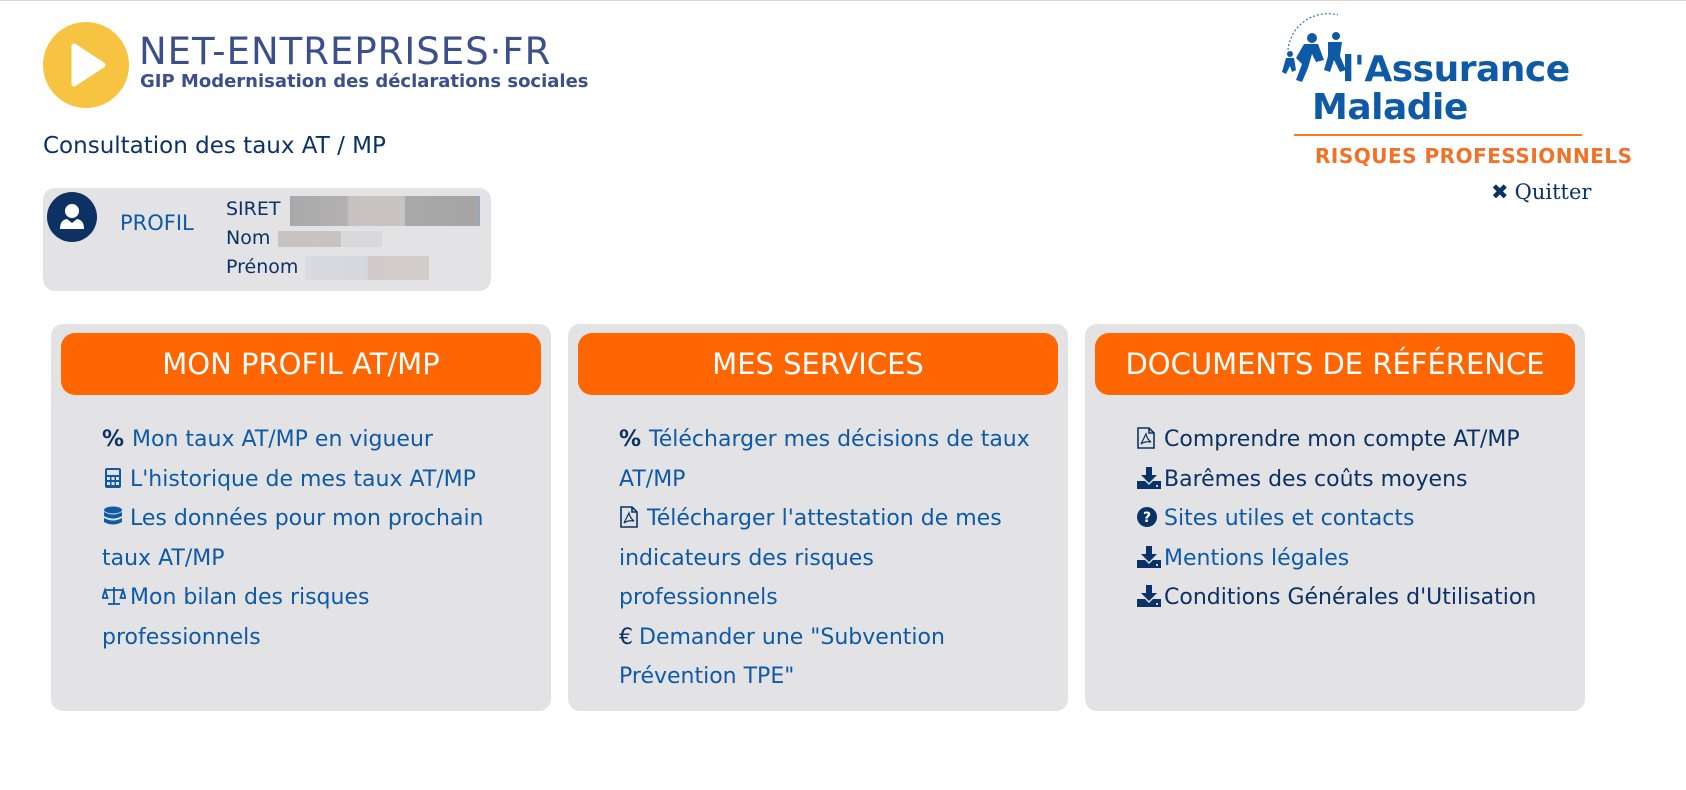 The height and width of the screenshot is (790, 1686). I want to click on page-title: Consultation des taux AT / MP, so click(214, 146).